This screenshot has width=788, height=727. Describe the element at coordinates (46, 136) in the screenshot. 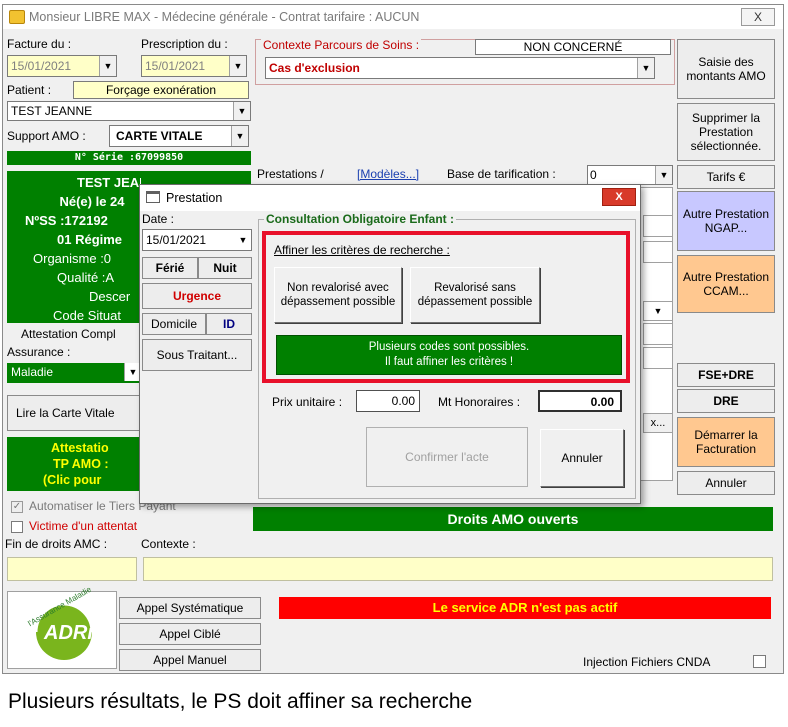

I see `support-amo-label: Support AMO :` at that location.